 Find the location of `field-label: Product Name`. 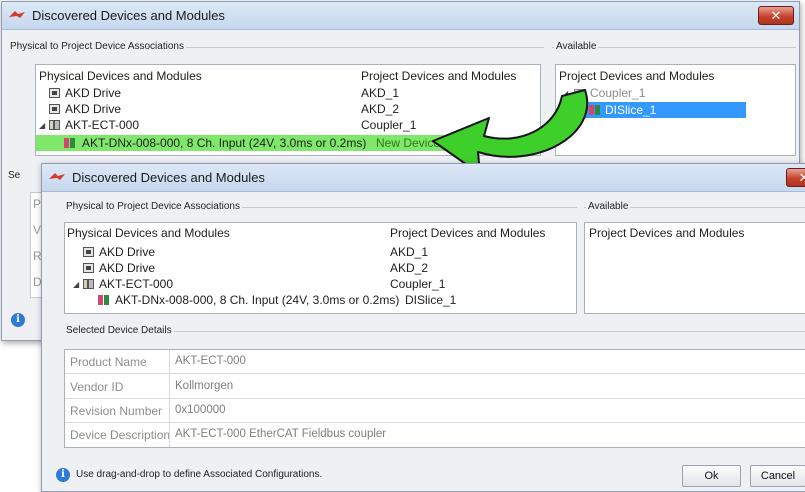

field-label: Product Name is located at coordinates (108, 362).